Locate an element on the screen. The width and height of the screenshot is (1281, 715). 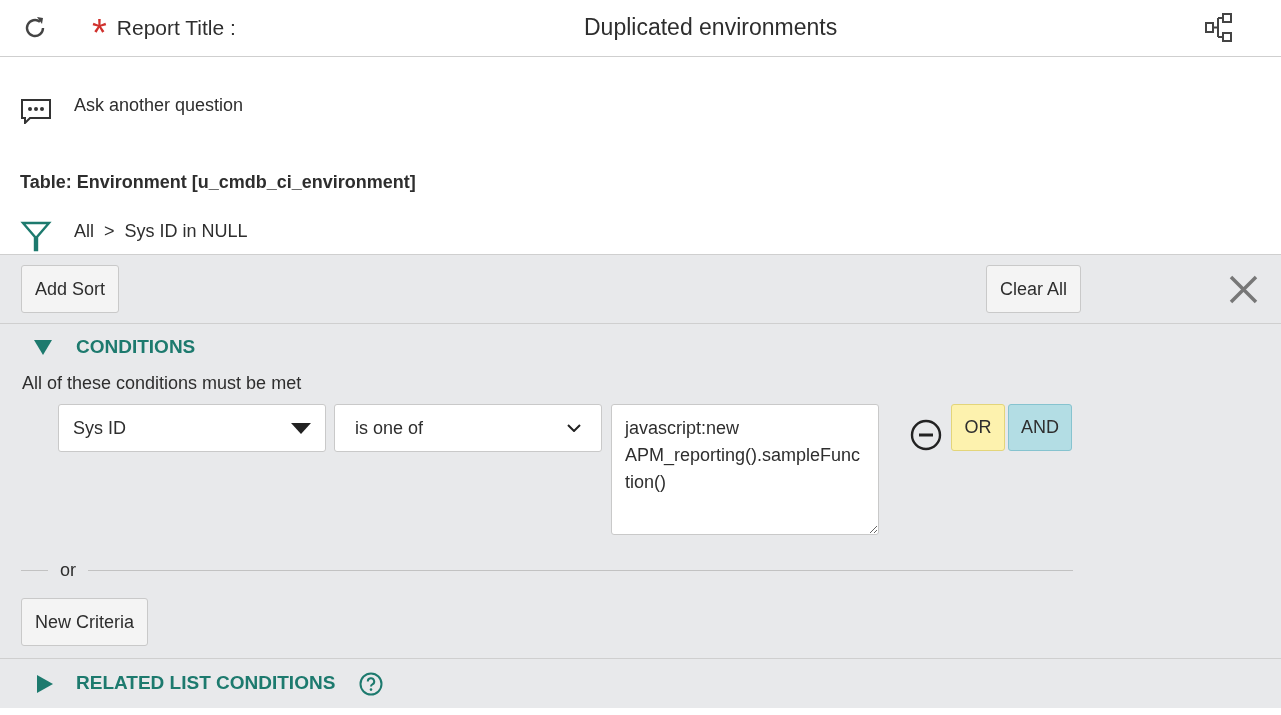
breadcrumb-link: Sys ID in NULL is located at coordinates (186, 231).